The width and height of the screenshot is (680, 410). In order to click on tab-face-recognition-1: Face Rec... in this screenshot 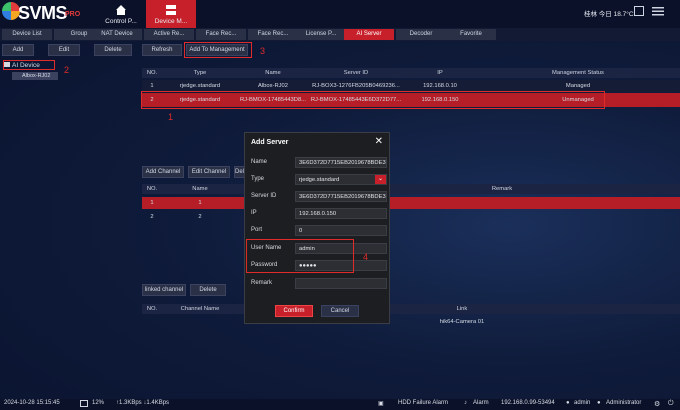, I will do `click(221, 34)`.